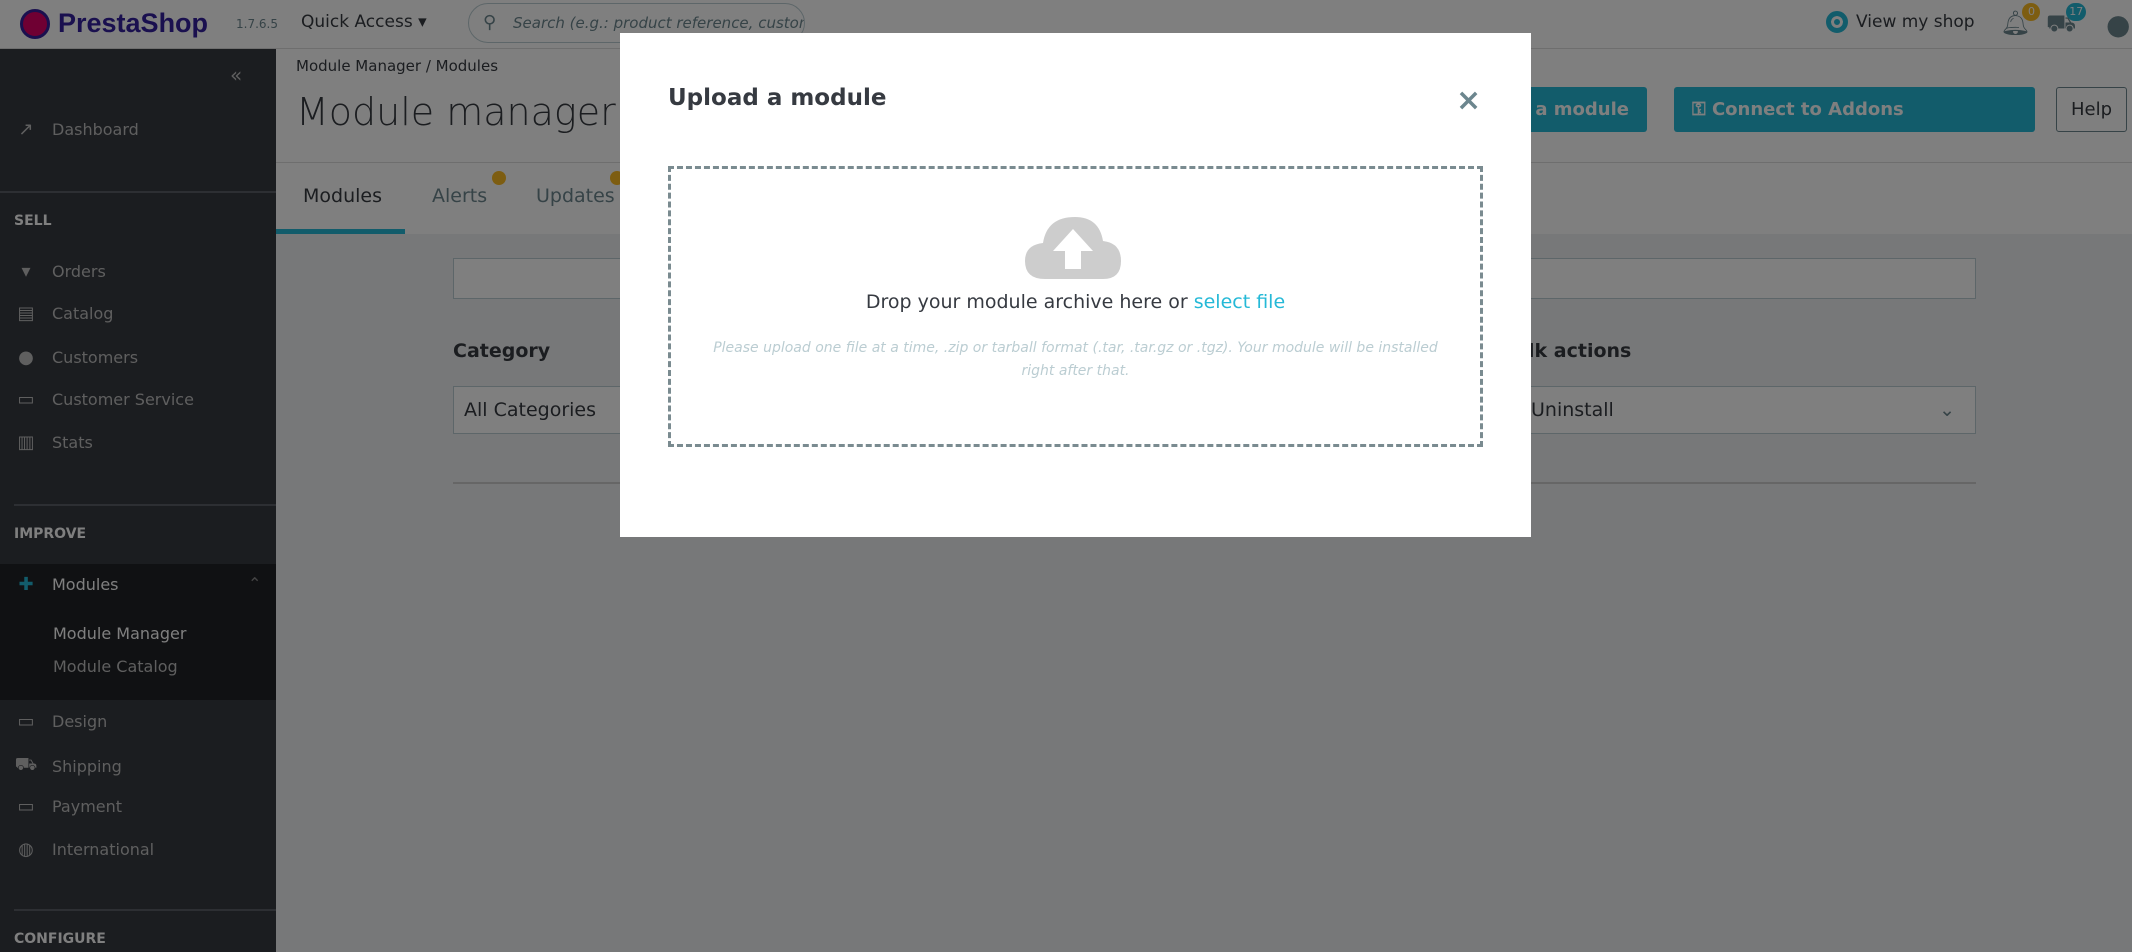 The height and width of the screenshot is (952, 2132). I want to click on select-file-link: select file, so click(1239, 302).